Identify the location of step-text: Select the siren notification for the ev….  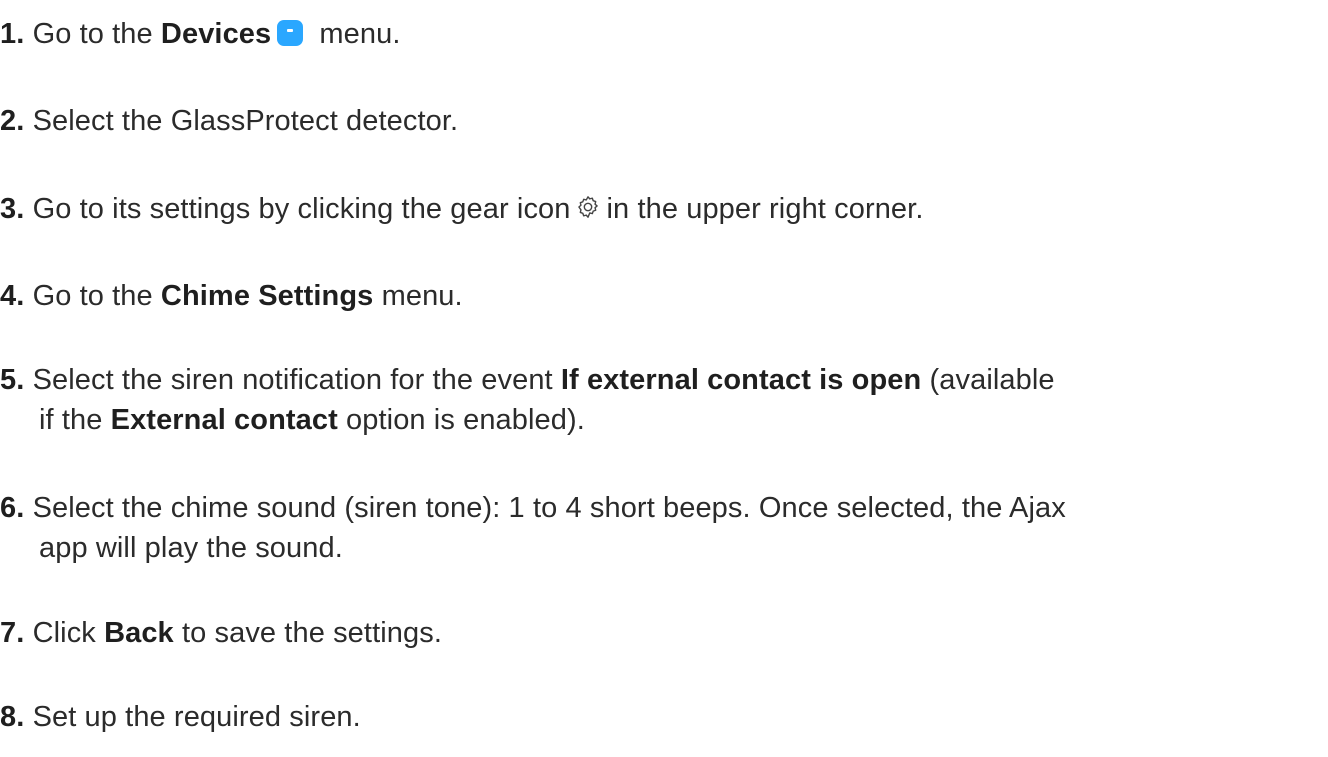
(296, 380).